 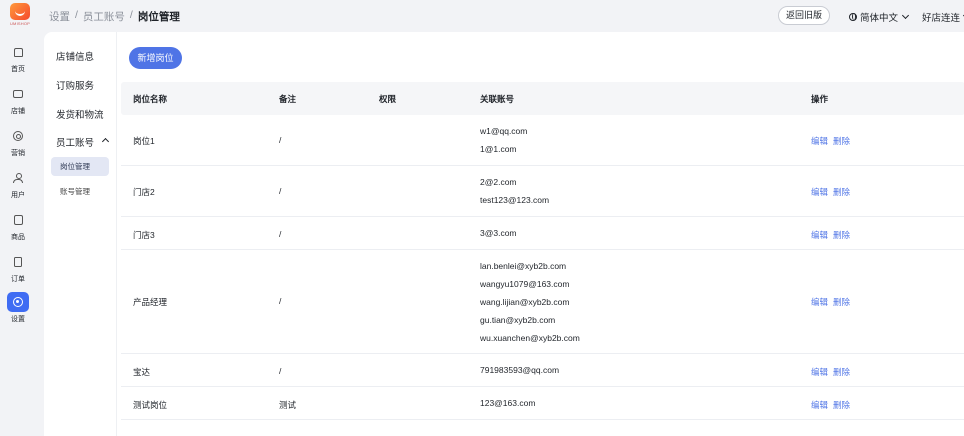 I want to click on column-header-remark: 备注, so click(x=288, y=99).